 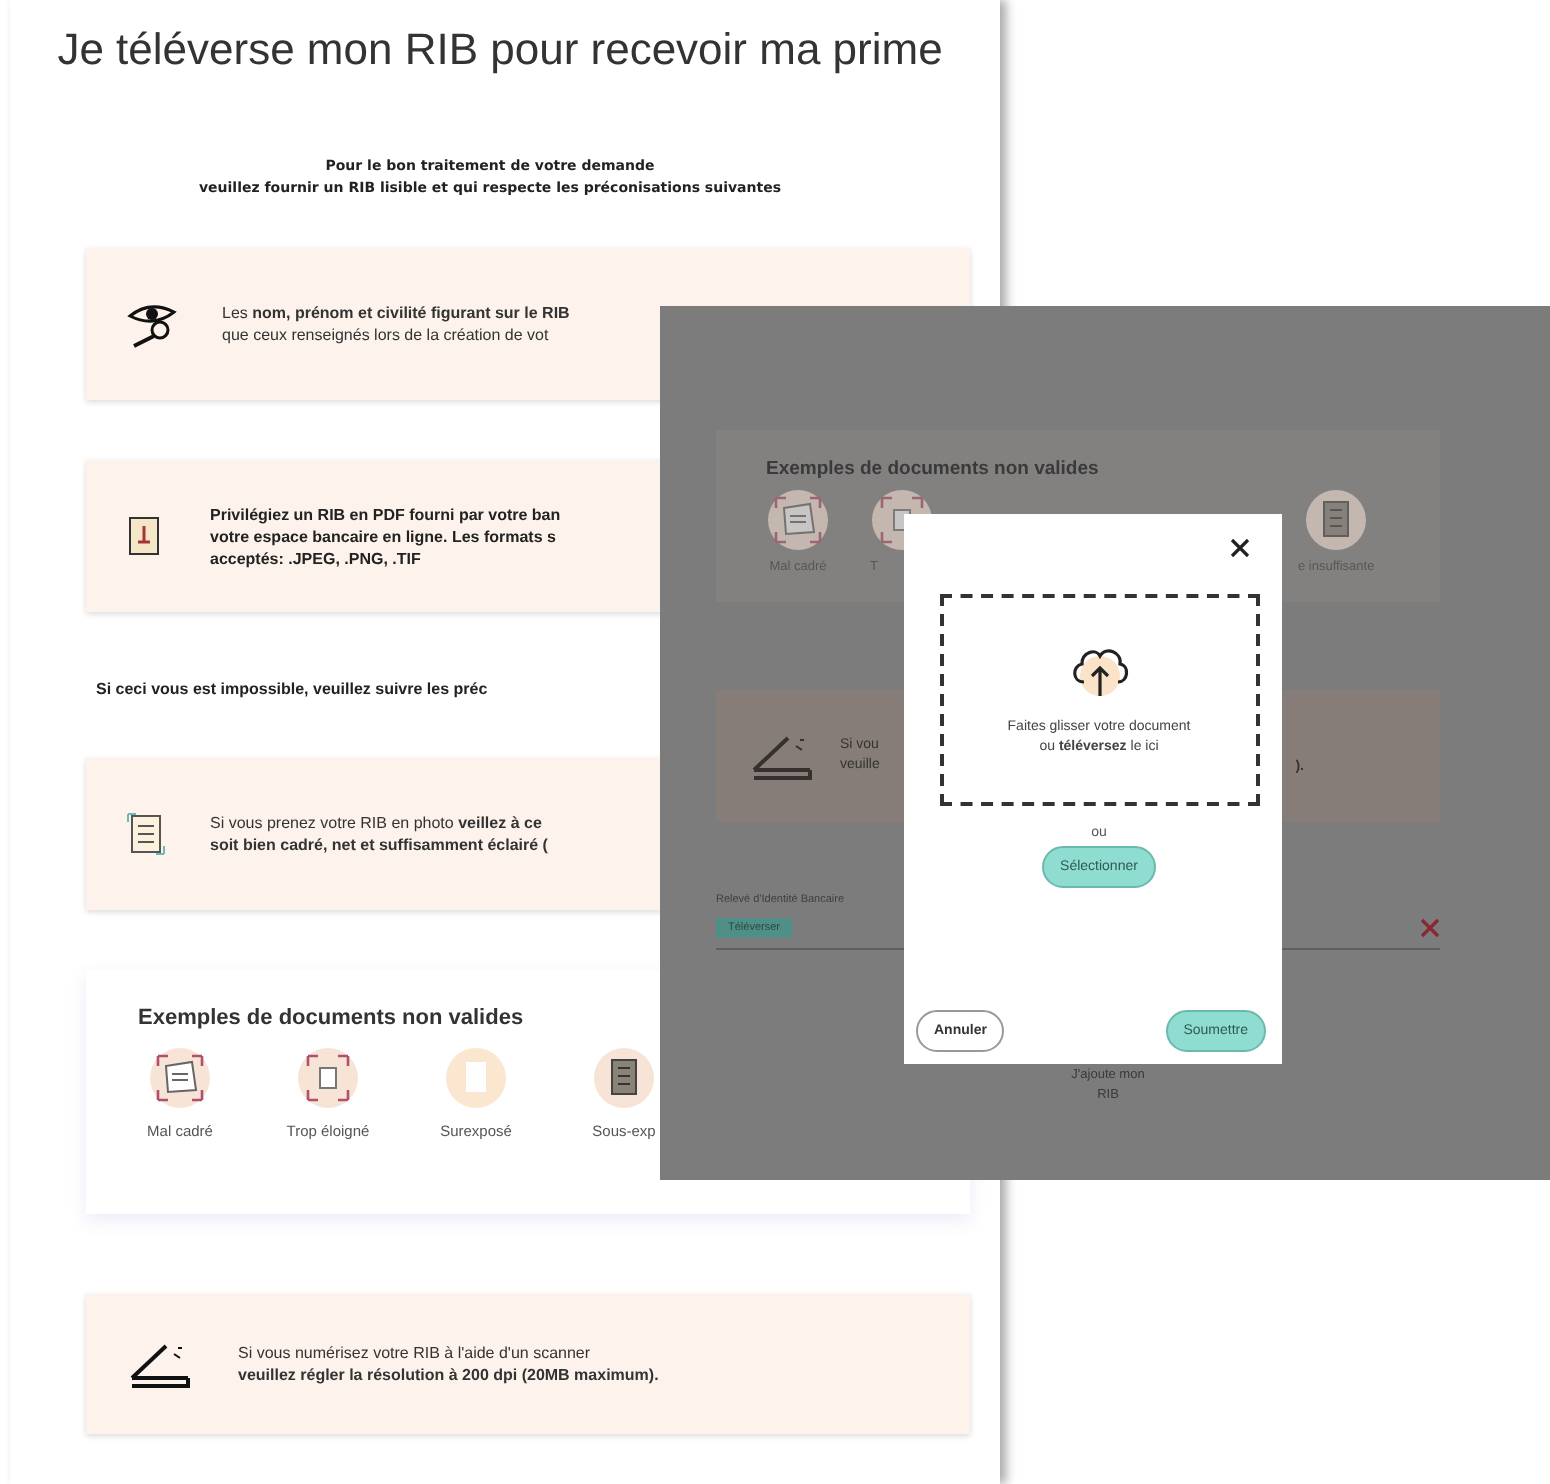 I want to click on tip-text: Privilégiez un RIB en PDF fourni par votre ban votre espace bancaire en ligne. Les formats s acceptés: .JPEG, .PNG, .TIF, so click(x=385, y=536).